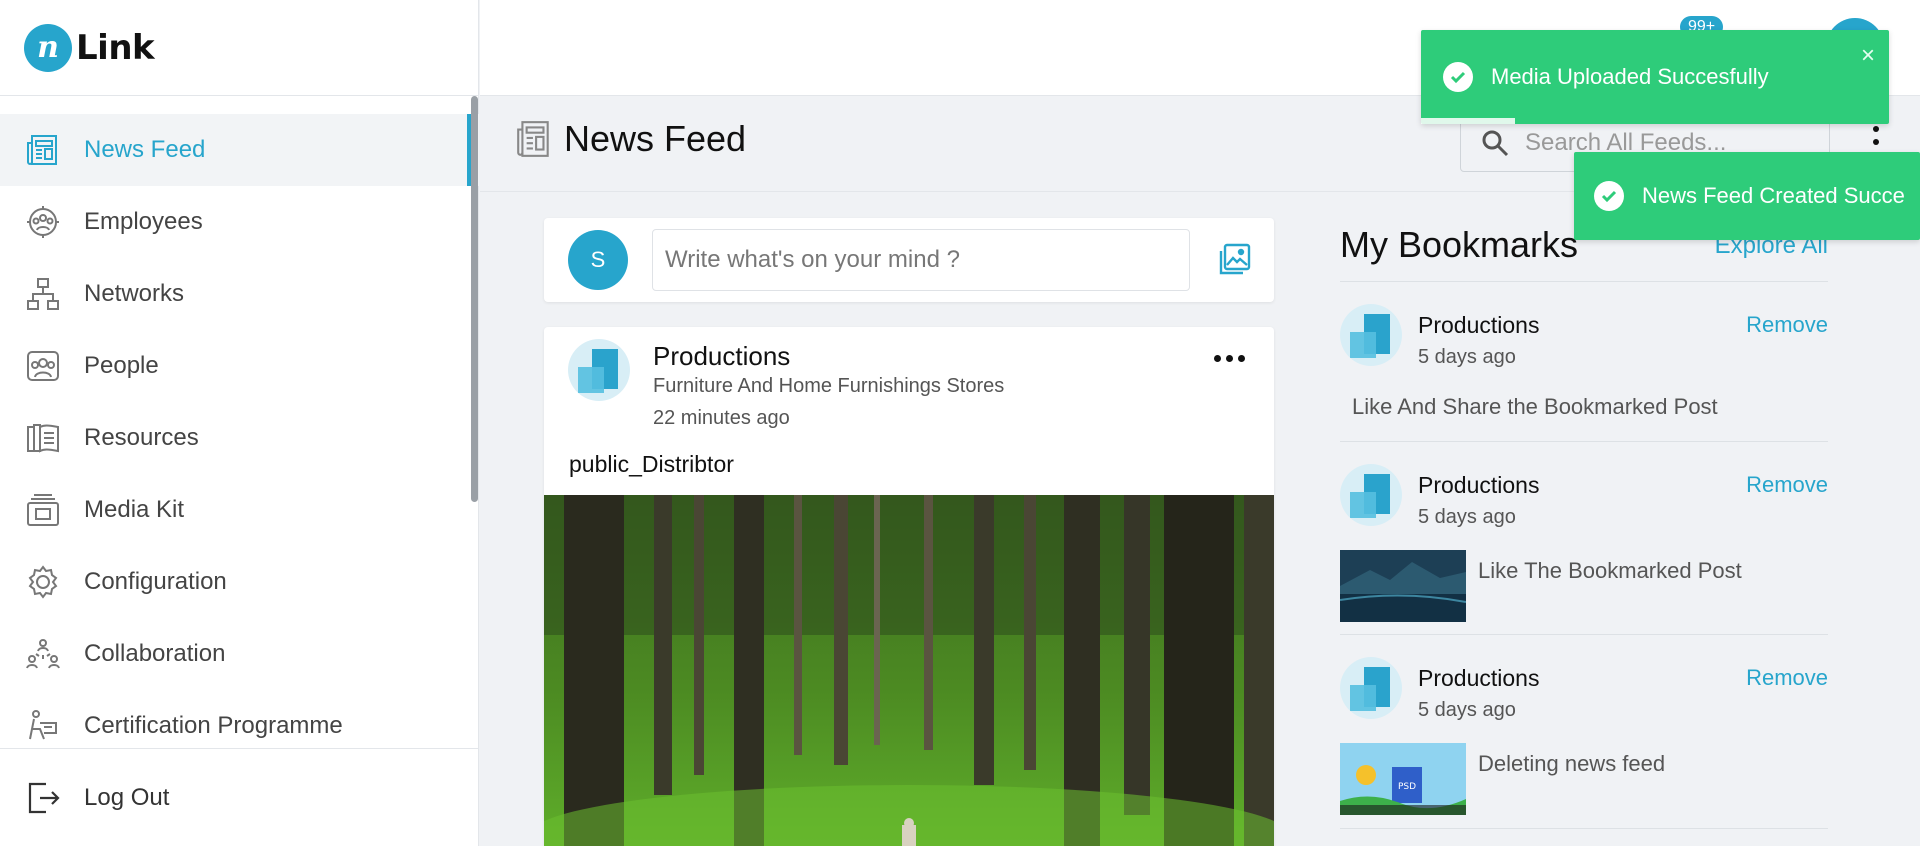  Describe the element at coordinates (1535, 406) in the screenshot. I see `bookmark-text: Like And Share the Bookmarked Post` at that location.